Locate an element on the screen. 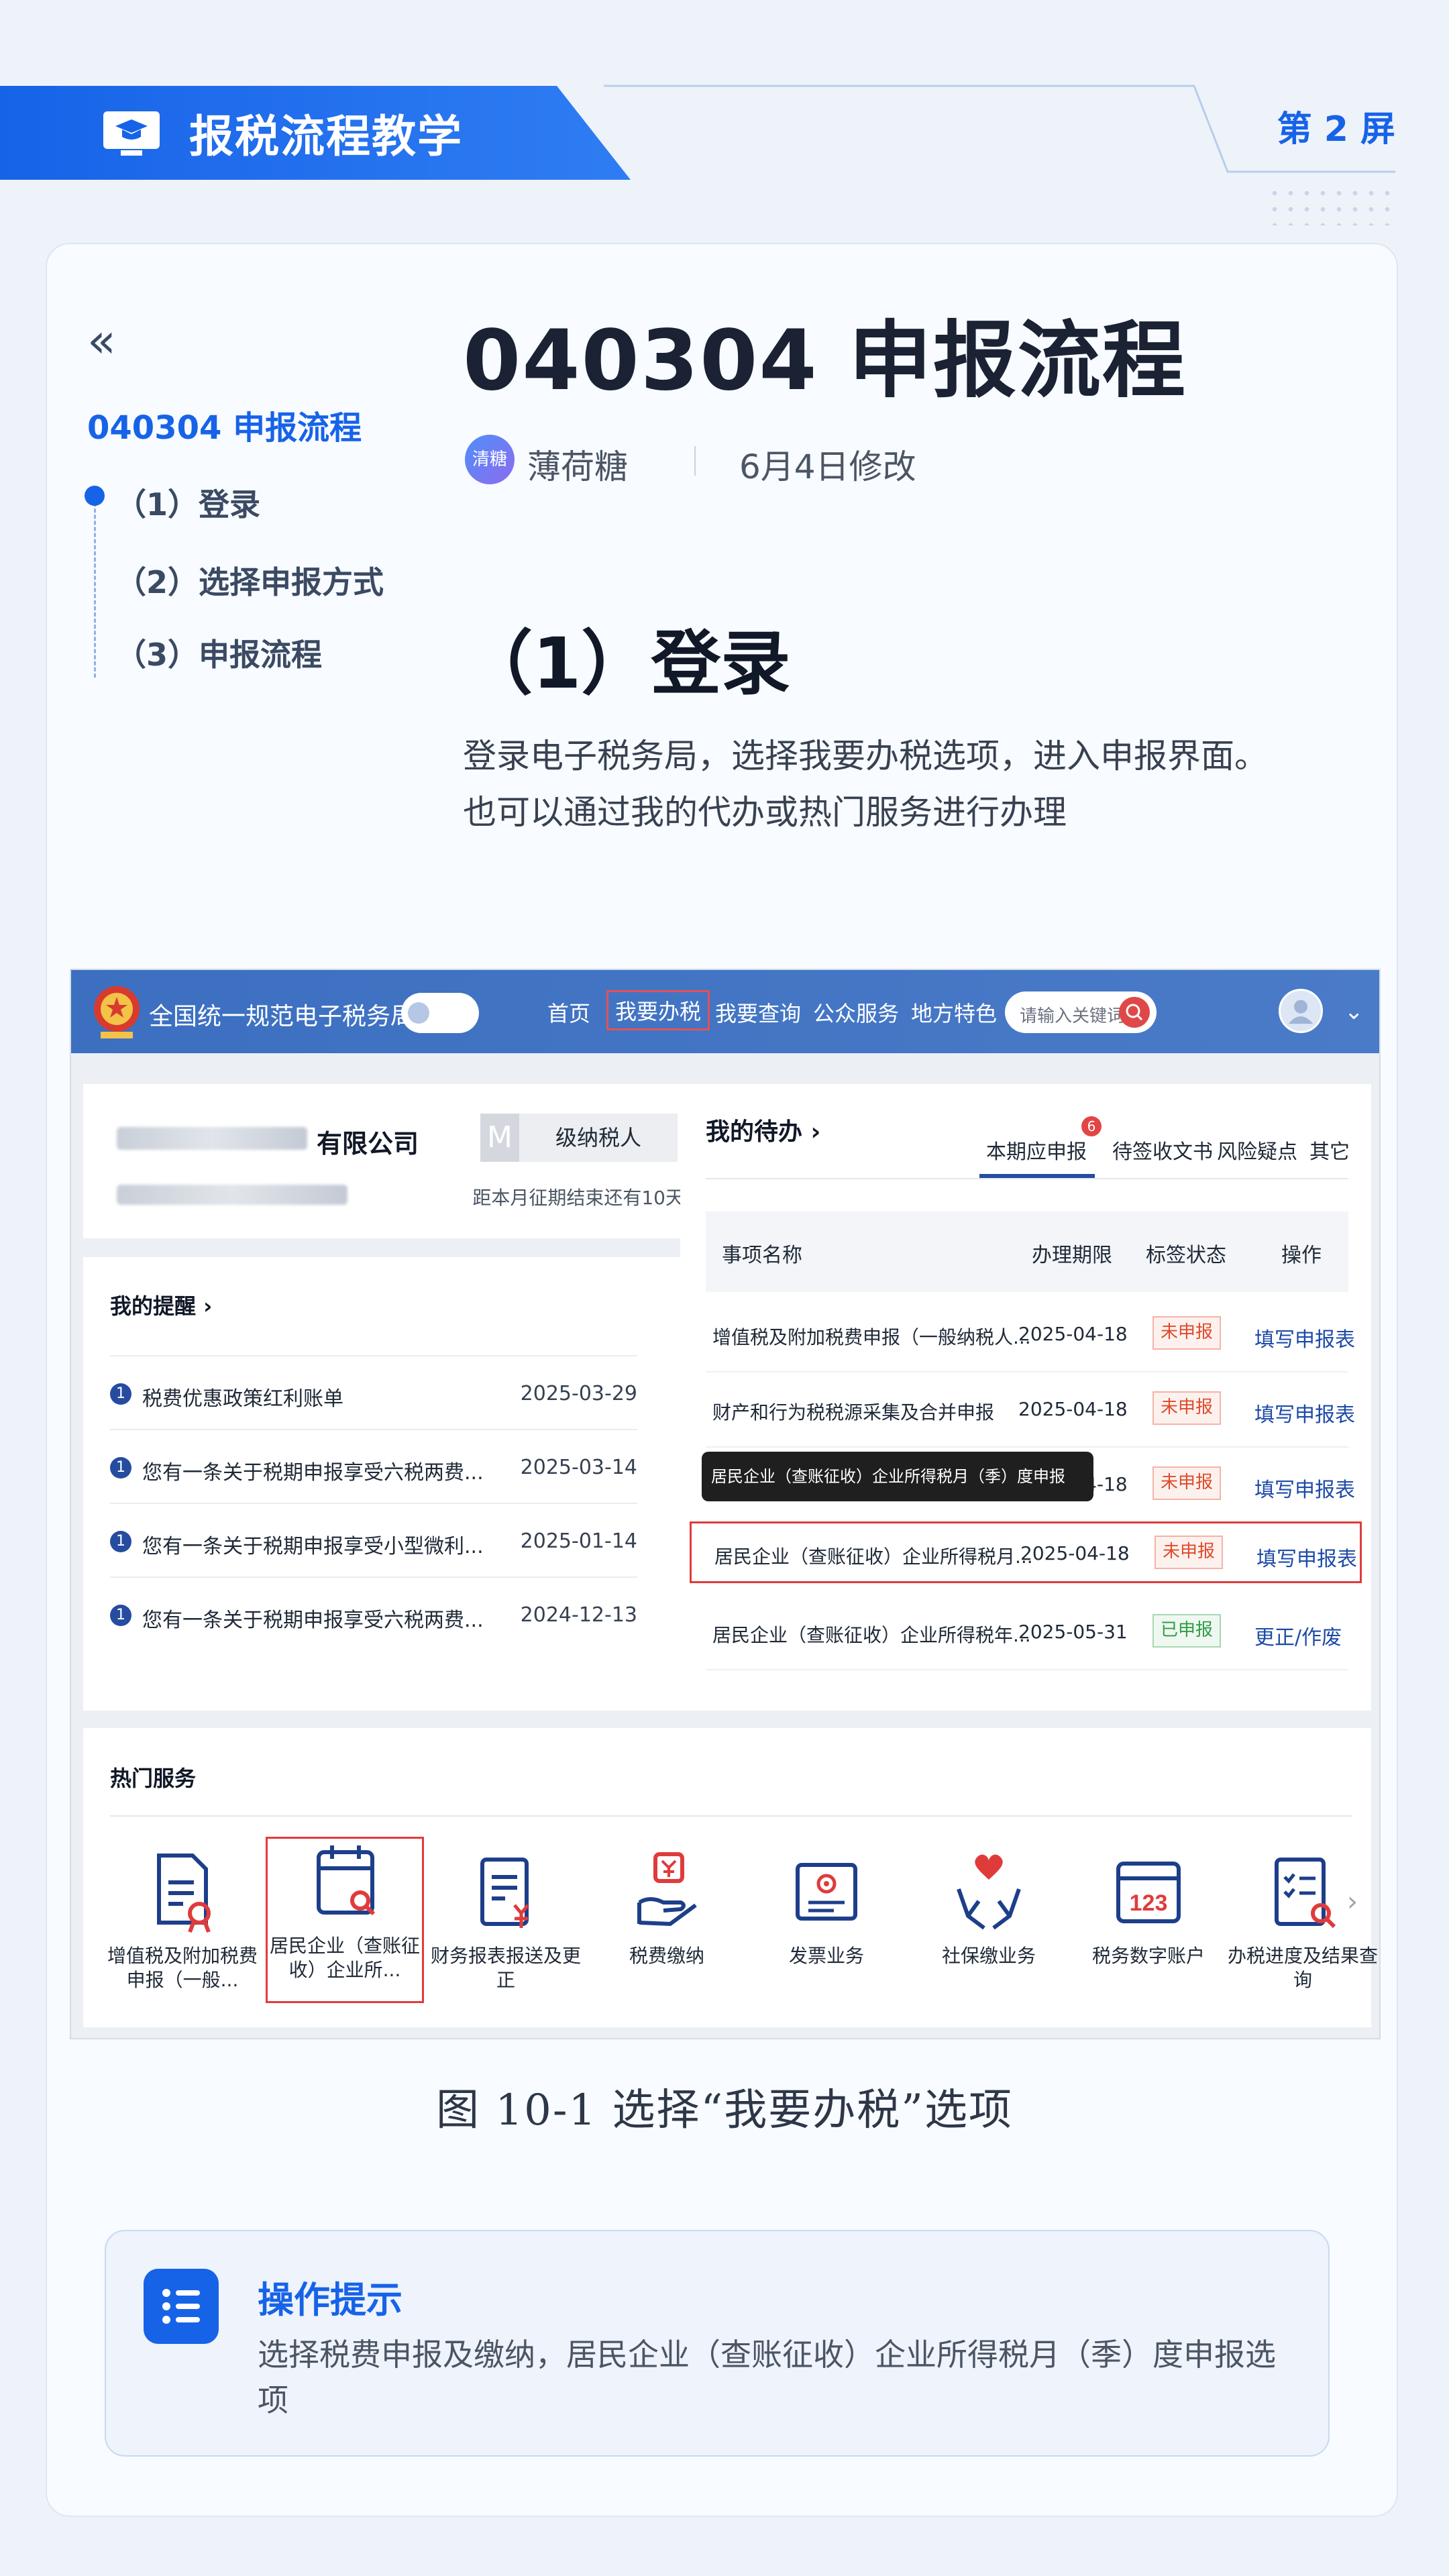 The height and width of the screenshot is (2576, 1449). toc-active-dot is located at coordinates (95, 496).